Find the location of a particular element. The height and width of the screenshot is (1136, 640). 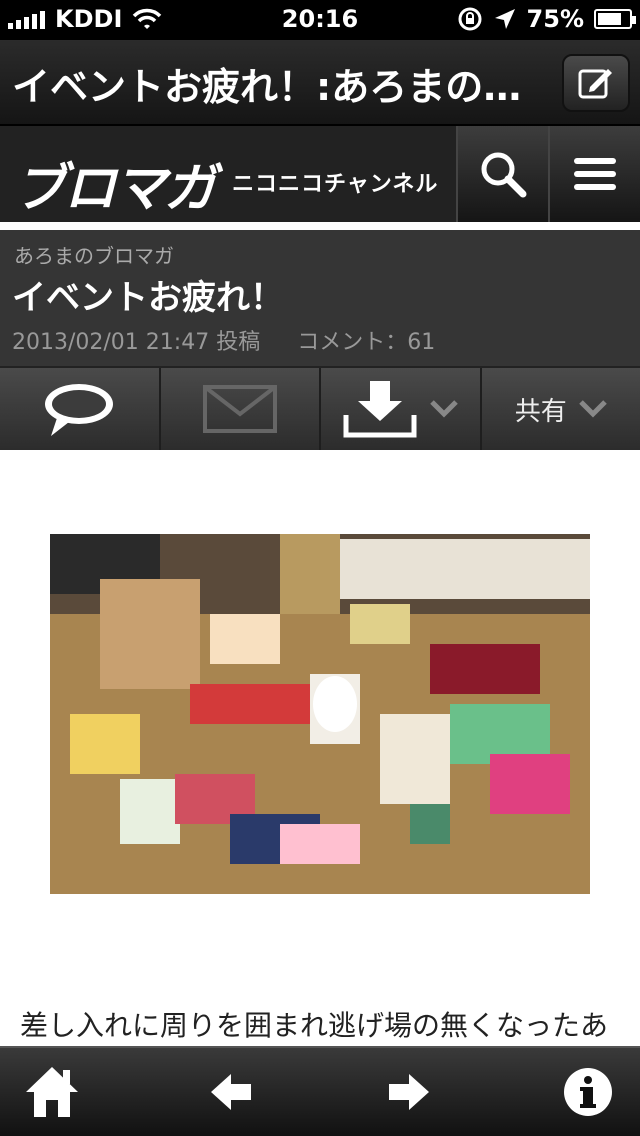

battery-percent: 75% is located at coordinates (555, 19).